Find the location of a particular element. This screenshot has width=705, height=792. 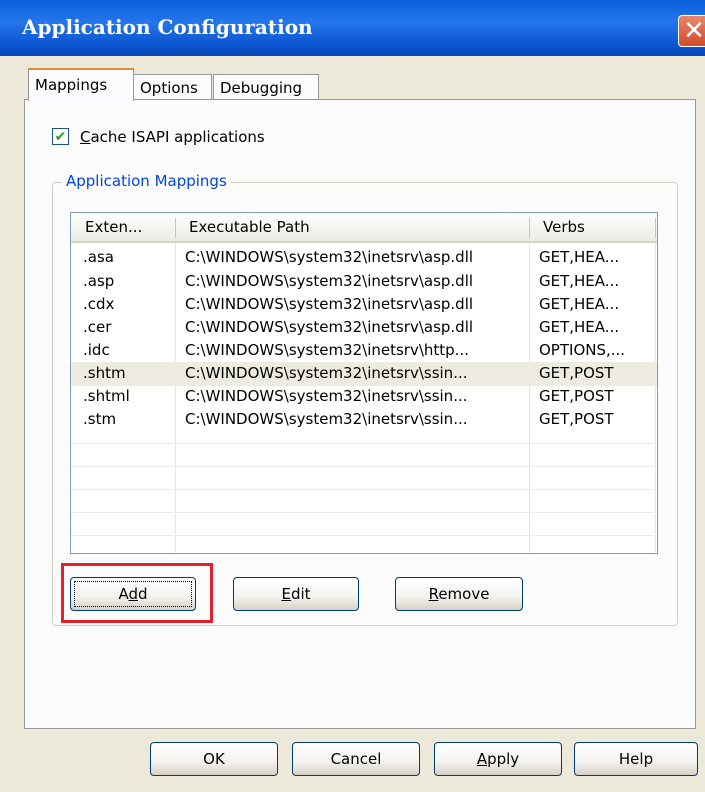

column-header-executable-path: Executable Path is located at coordinates (352, 227).